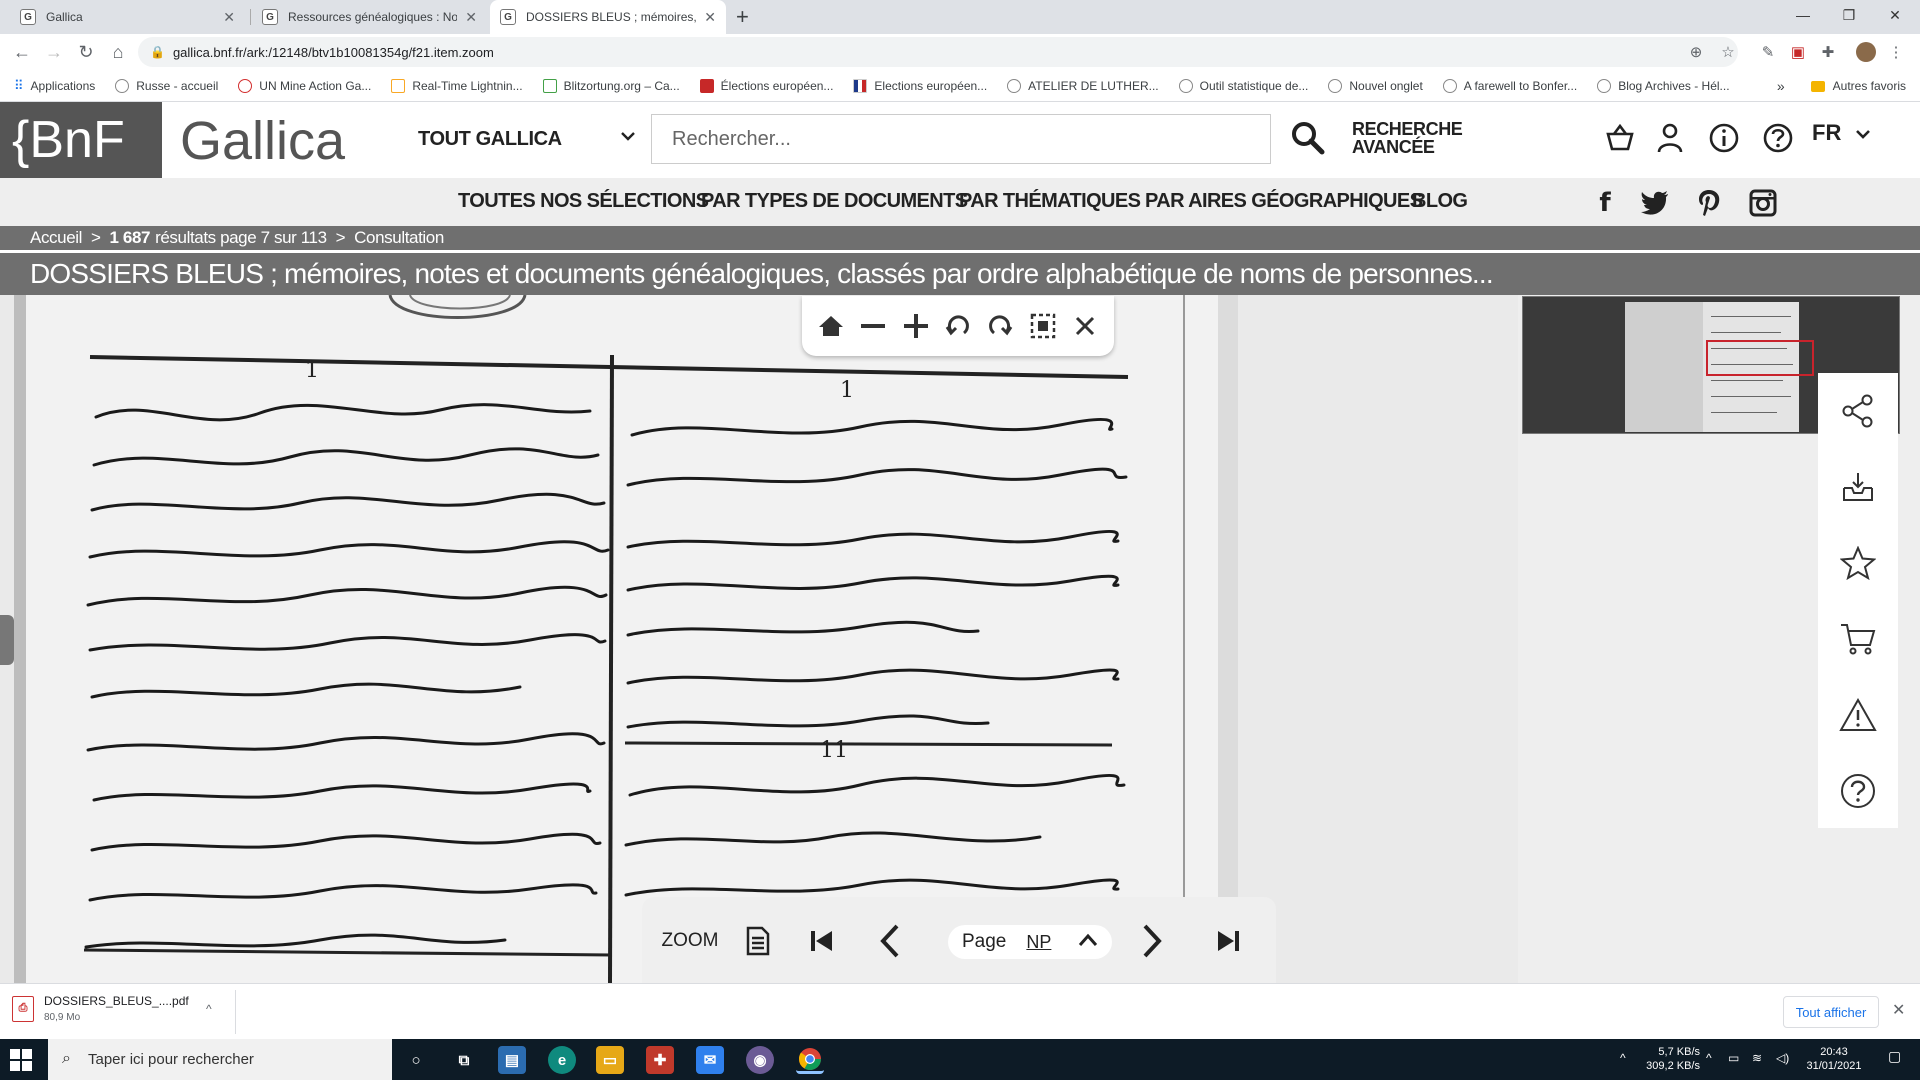 Image resolution: width=1920 pixels, height=1080 pixels. Describe the element at coordinates (1407, 138) in the screenshot. I see `advanced-search-link: RECHERCHE AVANCÉE` at that location.